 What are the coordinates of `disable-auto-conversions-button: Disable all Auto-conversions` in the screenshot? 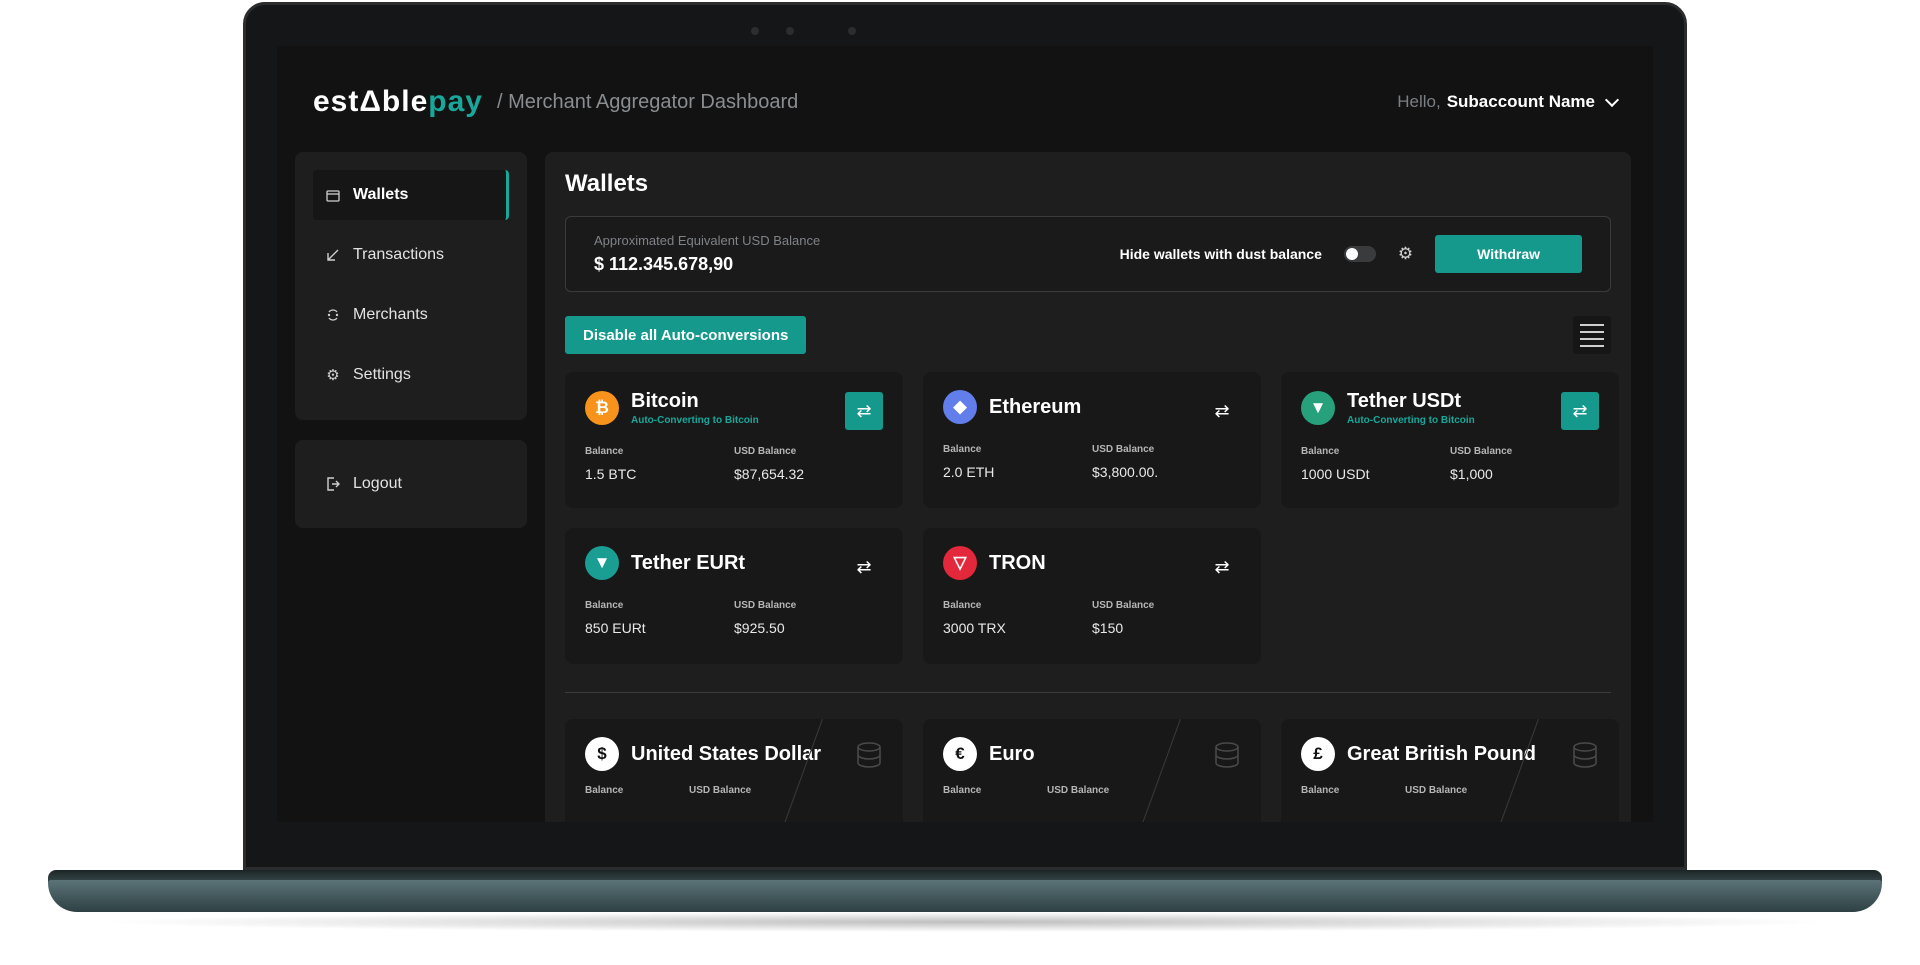 It's located at (686, 335).